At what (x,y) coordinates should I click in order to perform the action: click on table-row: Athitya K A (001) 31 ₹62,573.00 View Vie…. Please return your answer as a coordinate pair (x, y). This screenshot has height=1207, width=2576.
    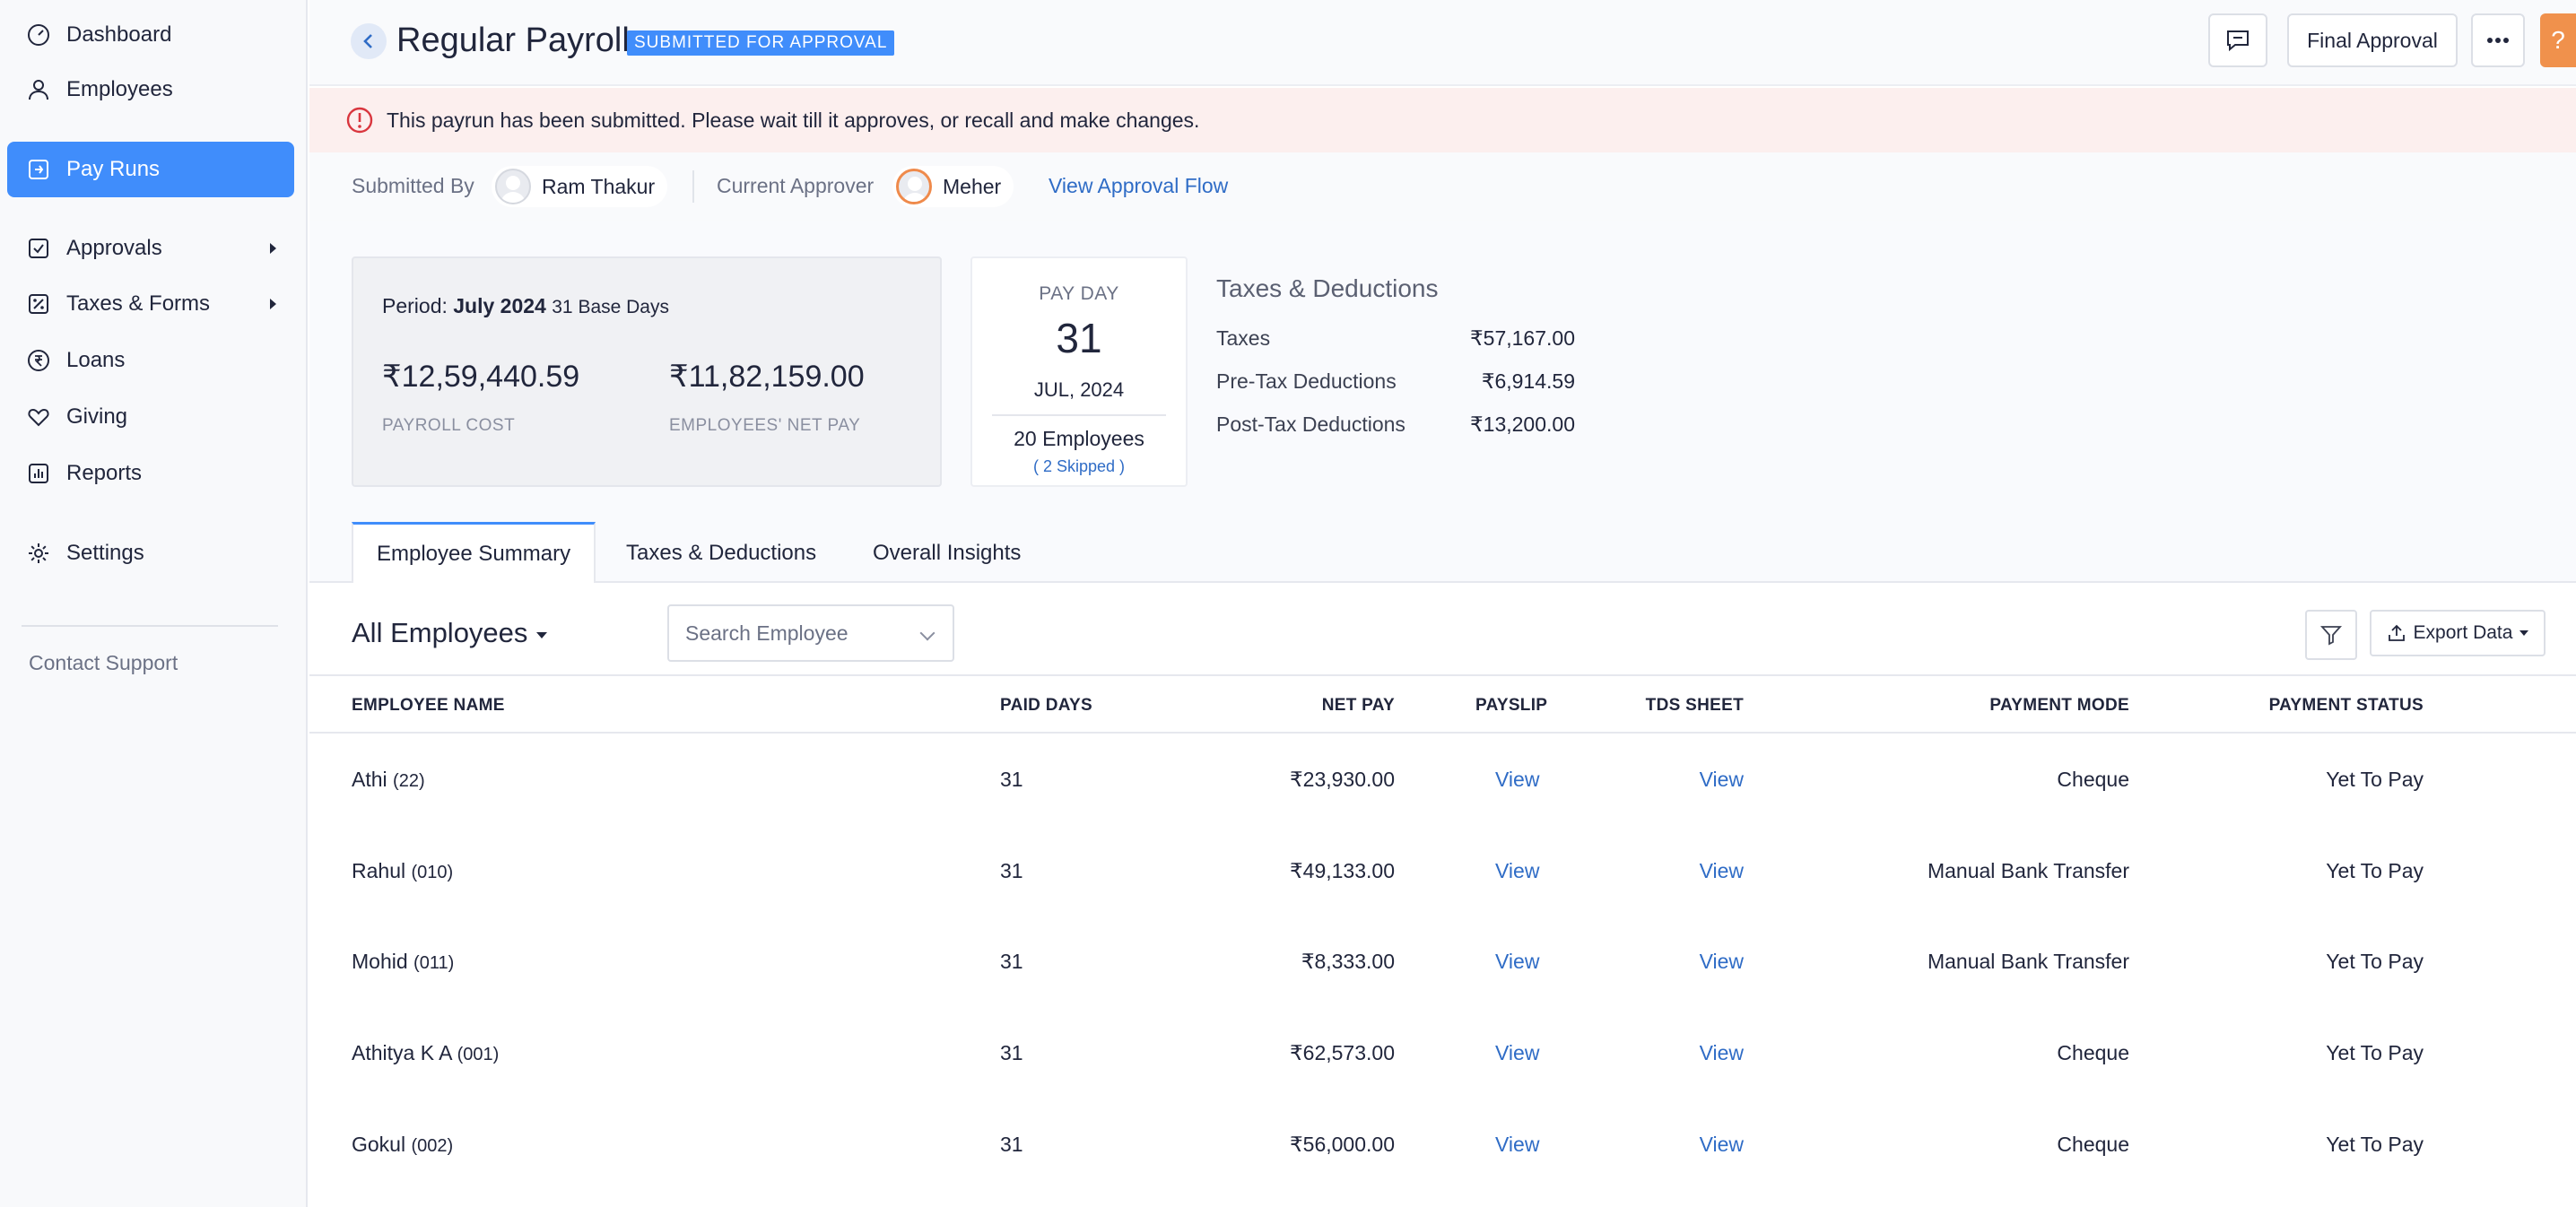
    Looking at the image, I should click on (1442, 1052).